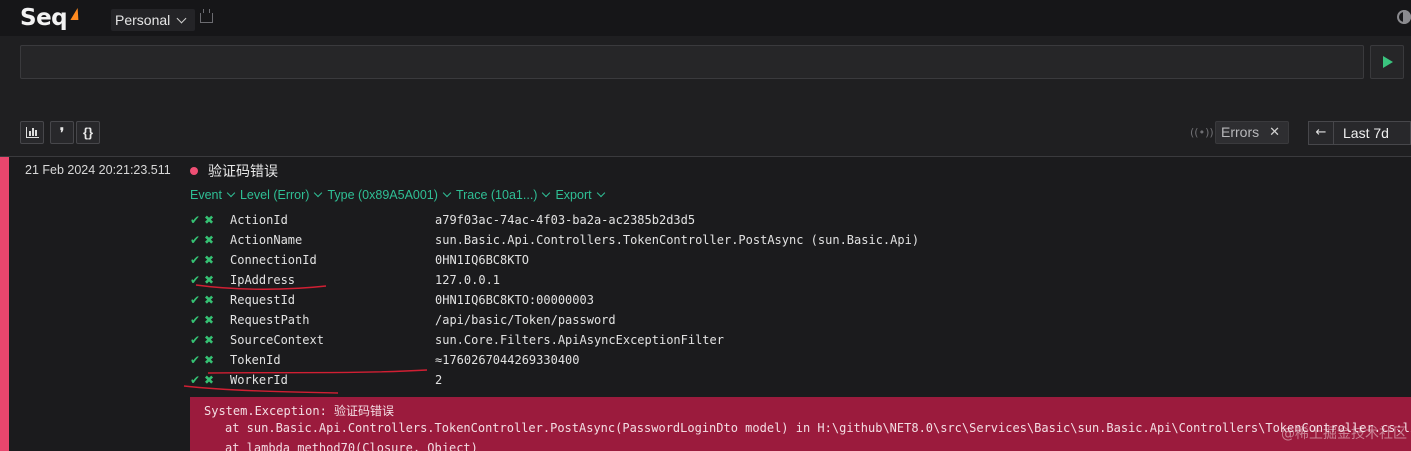 This screenshot has width=1411, height=451. Describe the element at coordinates (1240, 132) in the screenshot. I see `signal-chip-label: Errors` at that location.